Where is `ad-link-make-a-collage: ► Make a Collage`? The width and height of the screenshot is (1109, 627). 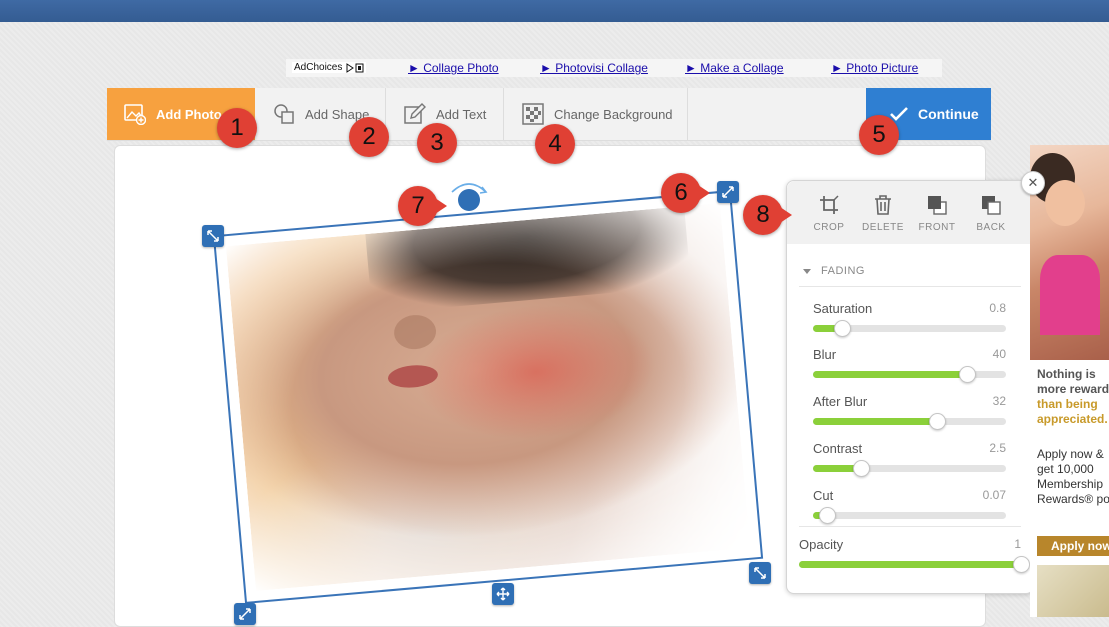
ad-link-make-a-collage: ► Make a Collage is located at coordinates (734, 68).